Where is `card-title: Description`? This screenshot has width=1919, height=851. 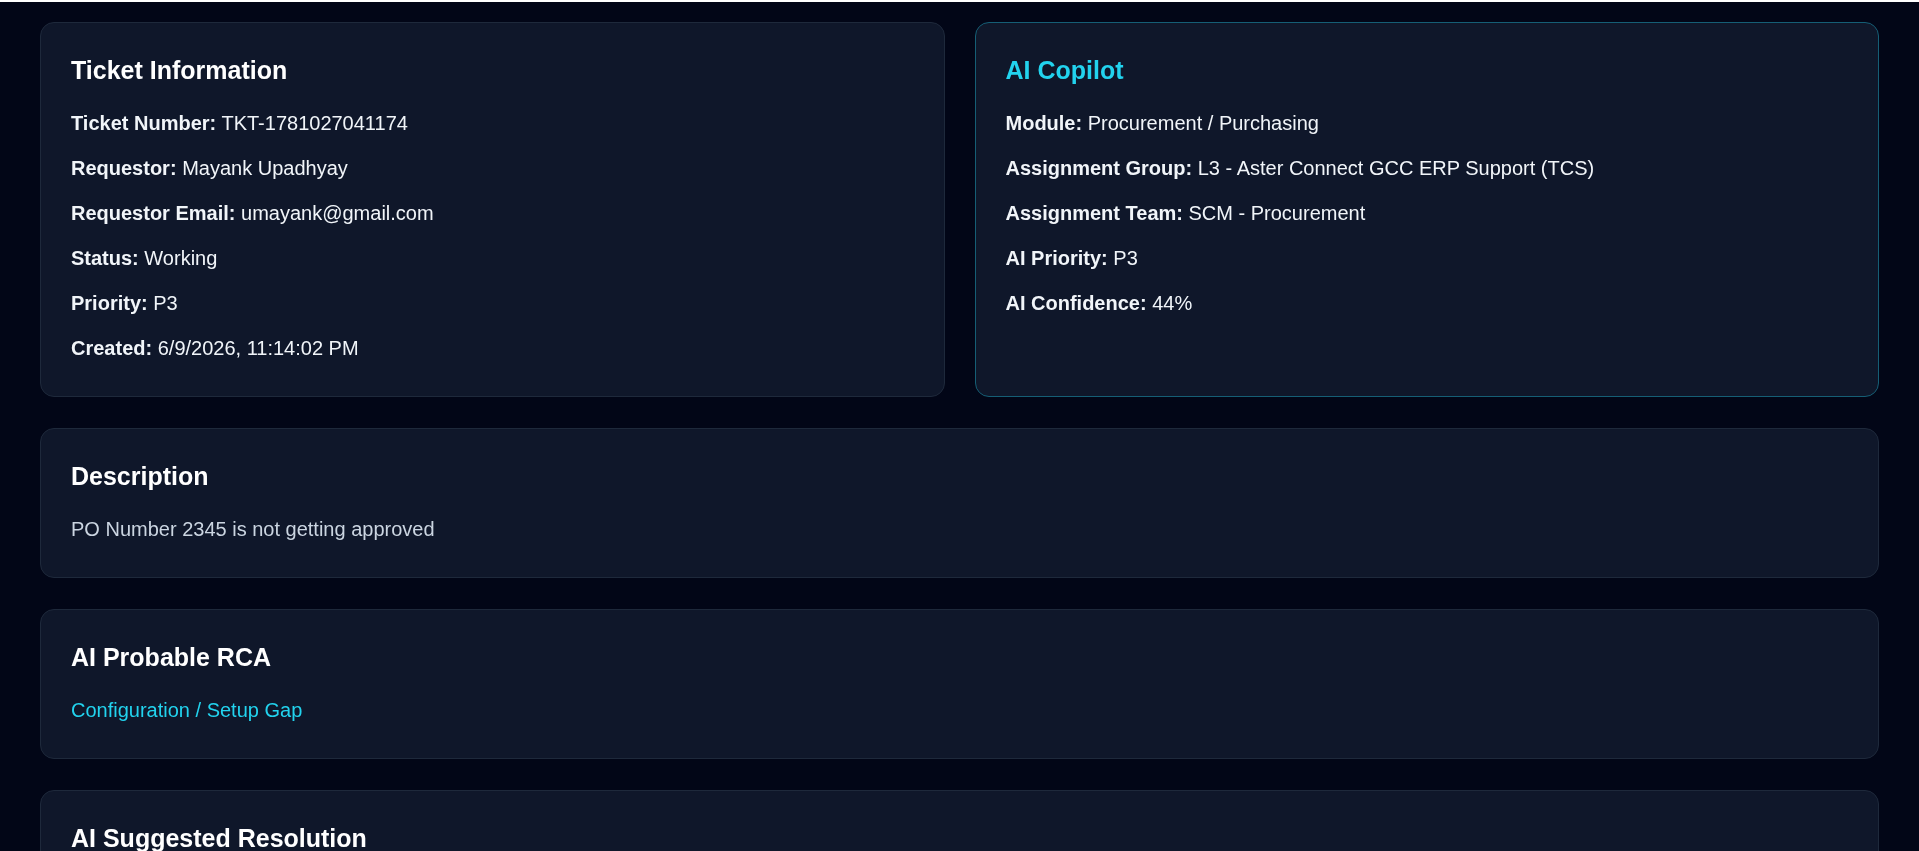
card-title: Description is located at coordinates (140, 476).